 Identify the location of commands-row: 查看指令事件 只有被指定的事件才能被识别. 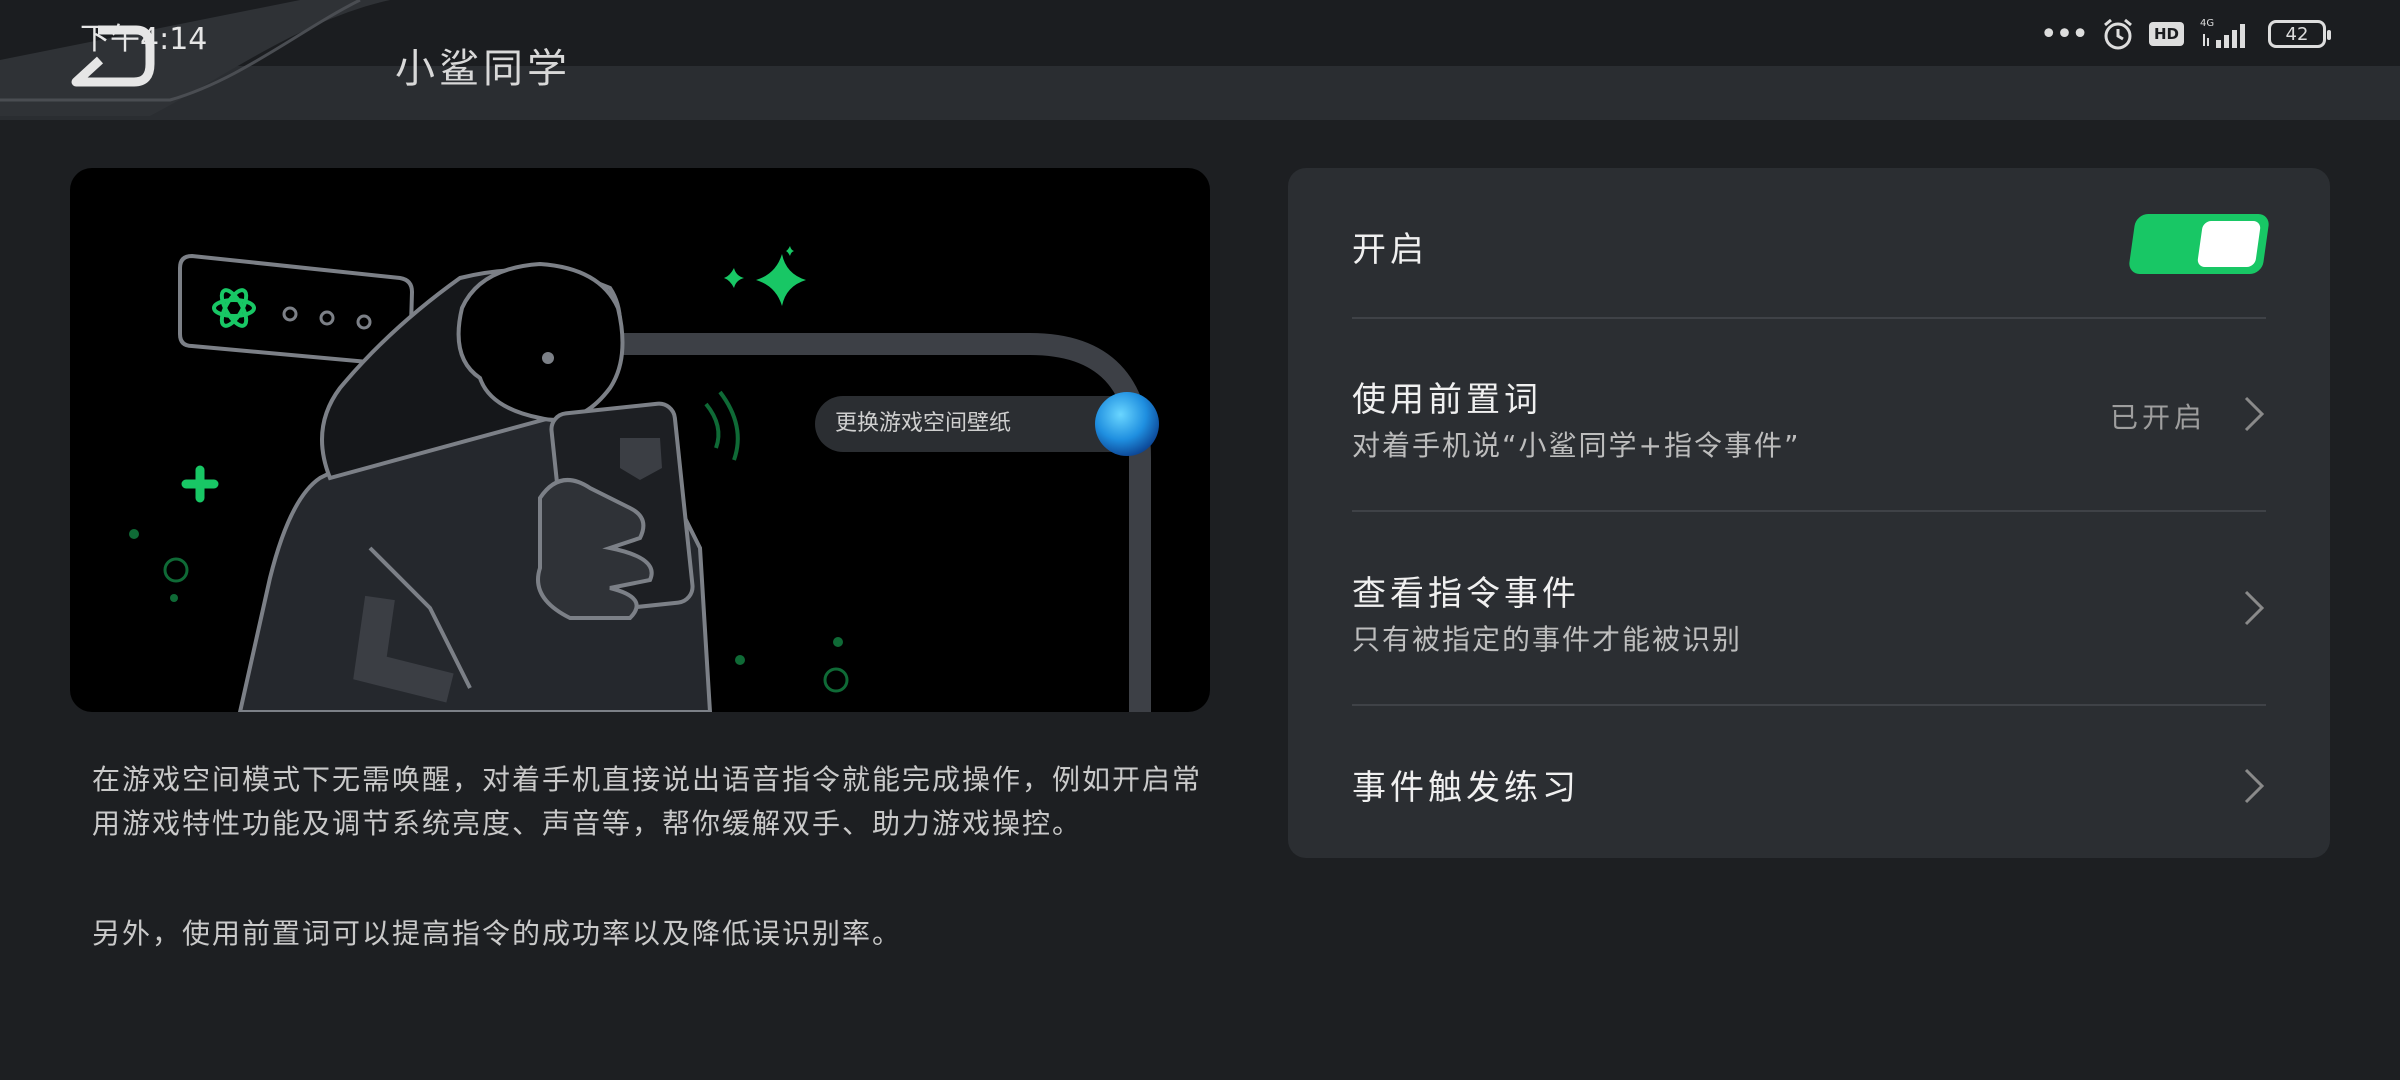
(1809, 616).